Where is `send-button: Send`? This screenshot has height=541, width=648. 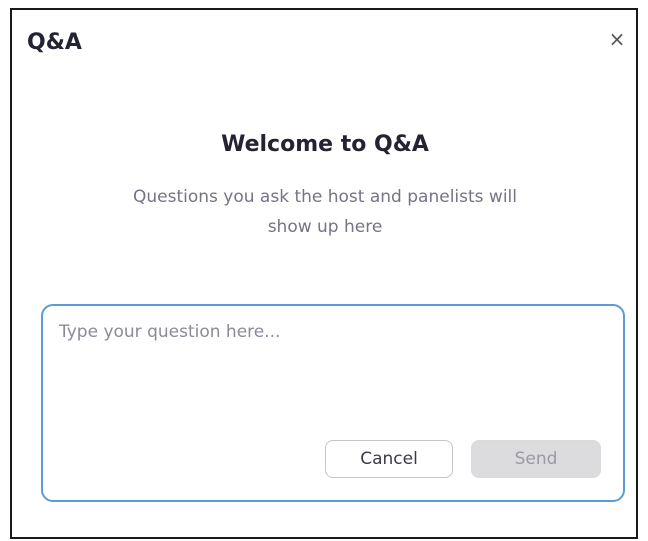
send-button: Send is located at coordinates (536, 459).